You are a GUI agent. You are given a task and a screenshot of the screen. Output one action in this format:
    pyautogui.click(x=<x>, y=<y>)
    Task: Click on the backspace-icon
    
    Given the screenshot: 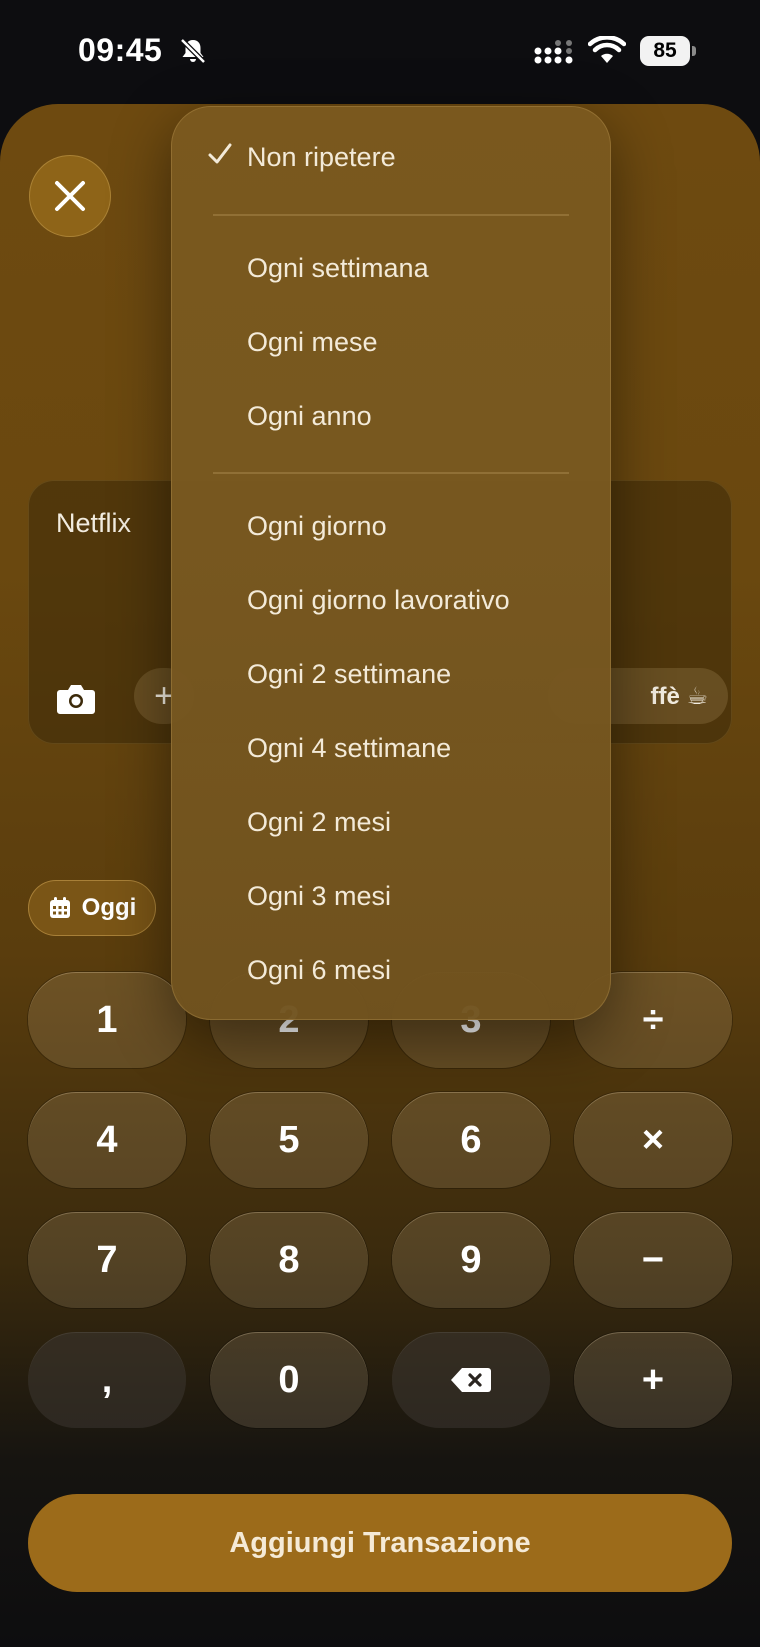 What is the action you would take?
    pyautogui.click(x=471, y=1380)
    